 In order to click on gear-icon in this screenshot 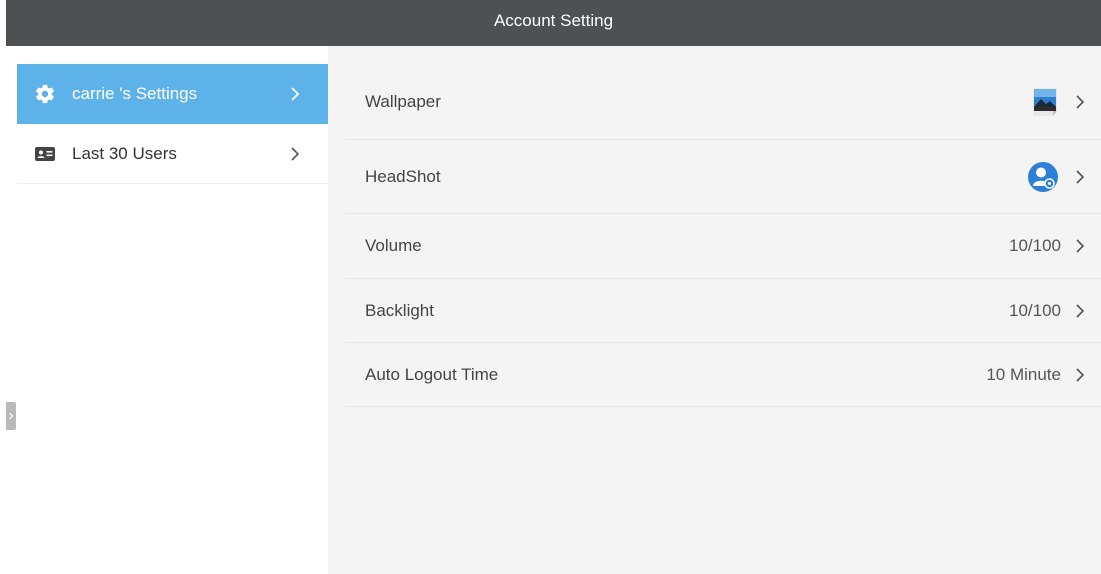, I will do `click(45, 94)`.